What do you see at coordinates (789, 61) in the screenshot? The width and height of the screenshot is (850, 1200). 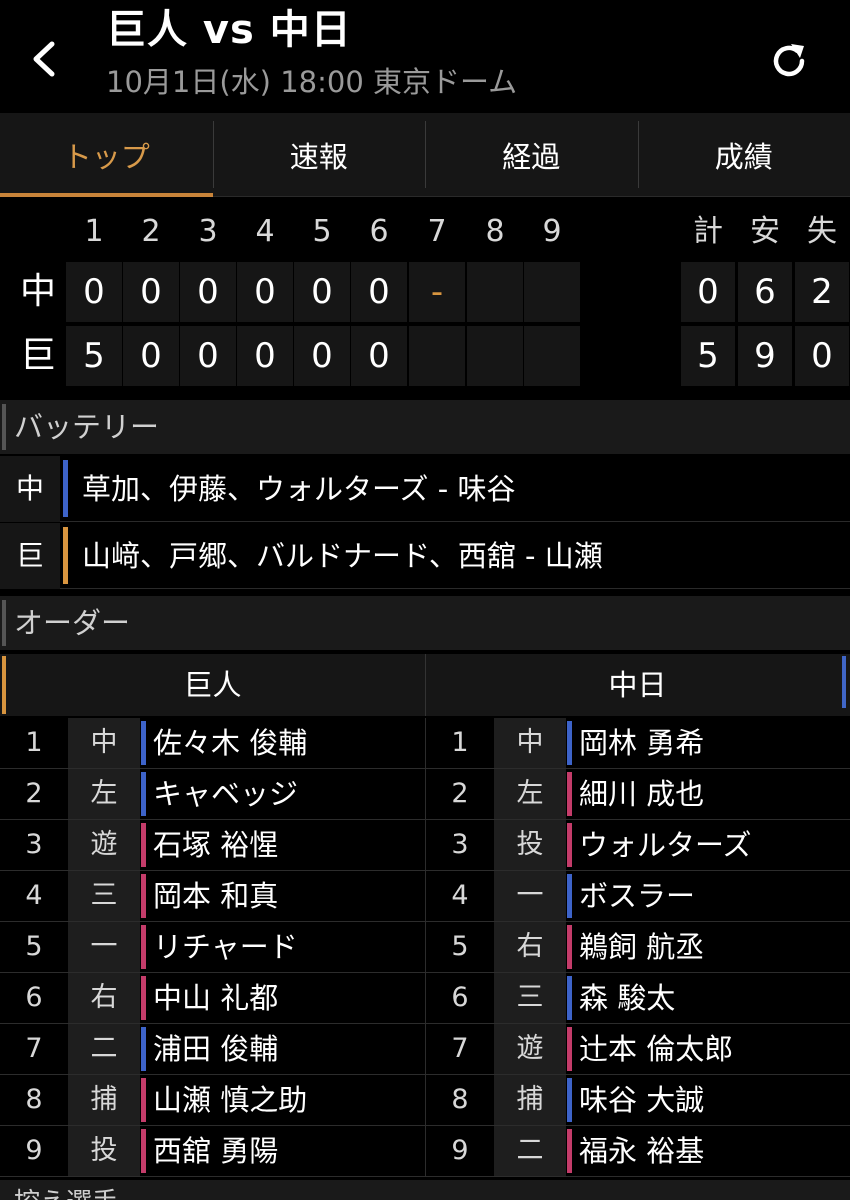 I see `refresh-icon` at bounding box center [789, 61].